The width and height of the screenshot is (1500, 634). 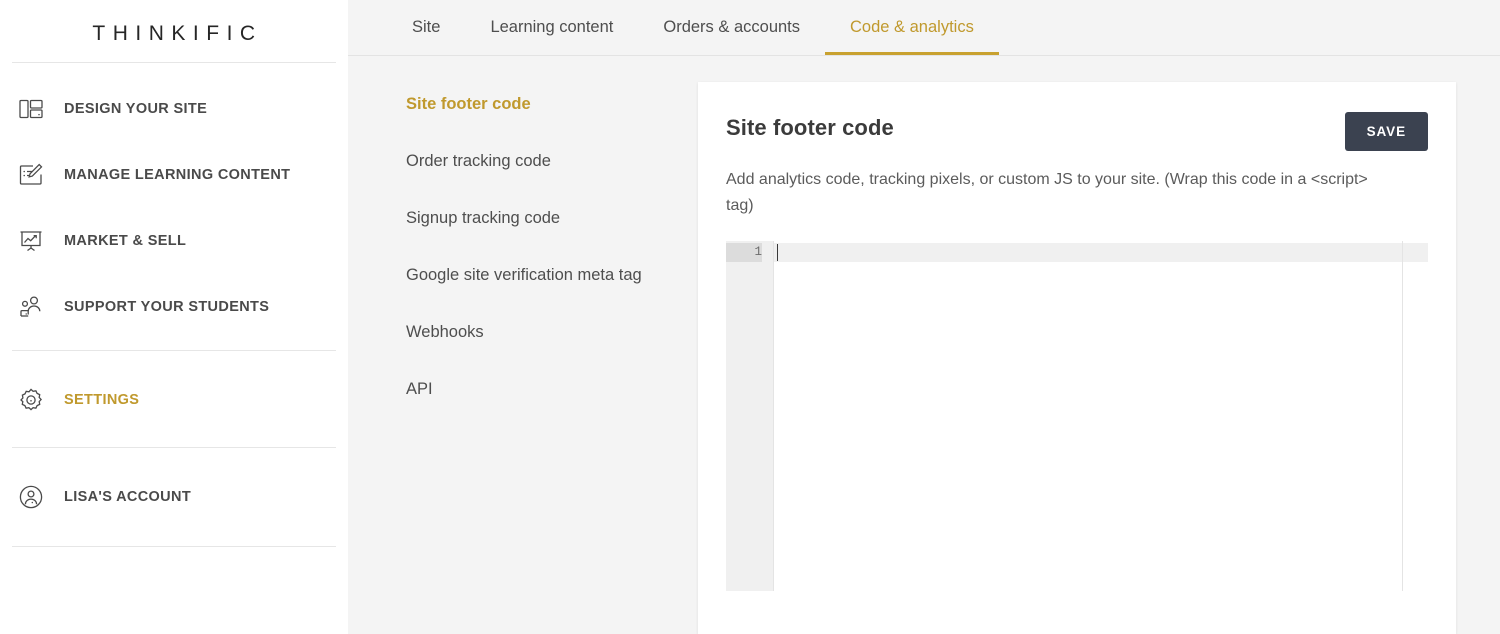 What do you see at coordinates (31, 175) in the screenshot?
I see `edit-pencil-icon` at bounding box center [31, 175].